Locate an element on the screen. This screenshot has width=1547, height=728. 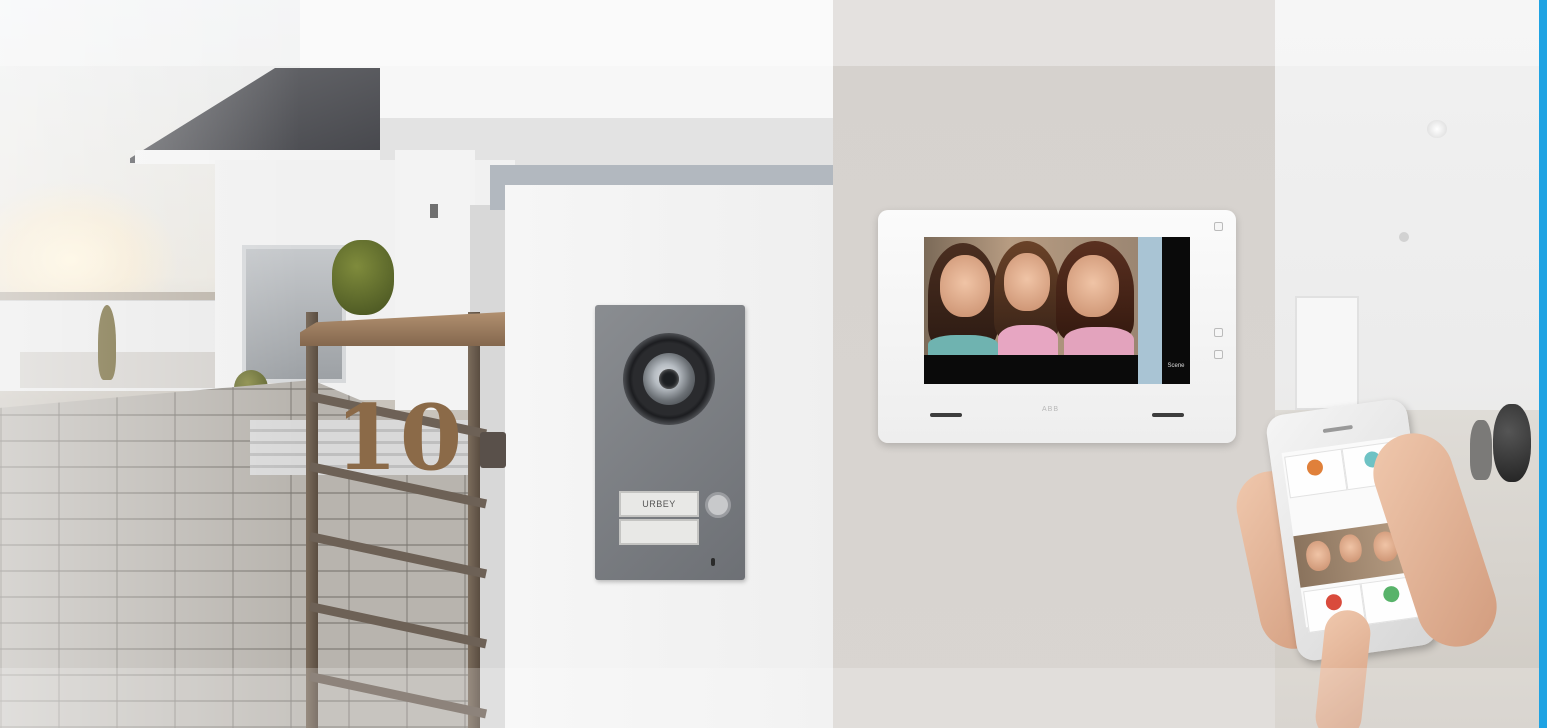
answer-icon is located at coordinates (1314, 467).